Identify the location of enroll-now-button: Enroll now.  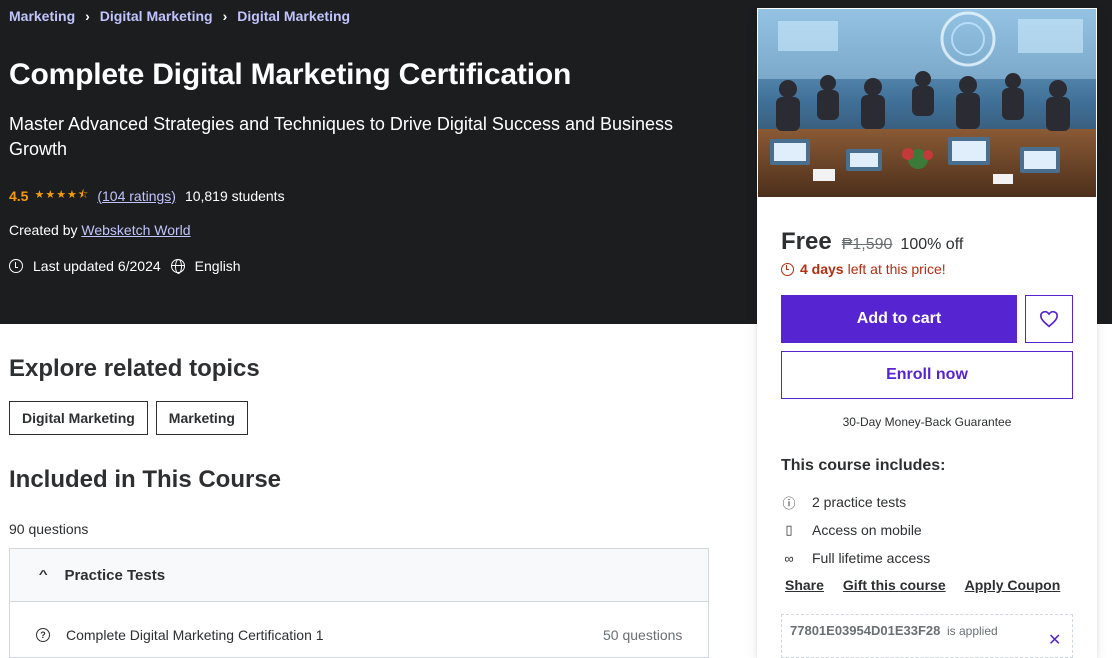
(927, 375).